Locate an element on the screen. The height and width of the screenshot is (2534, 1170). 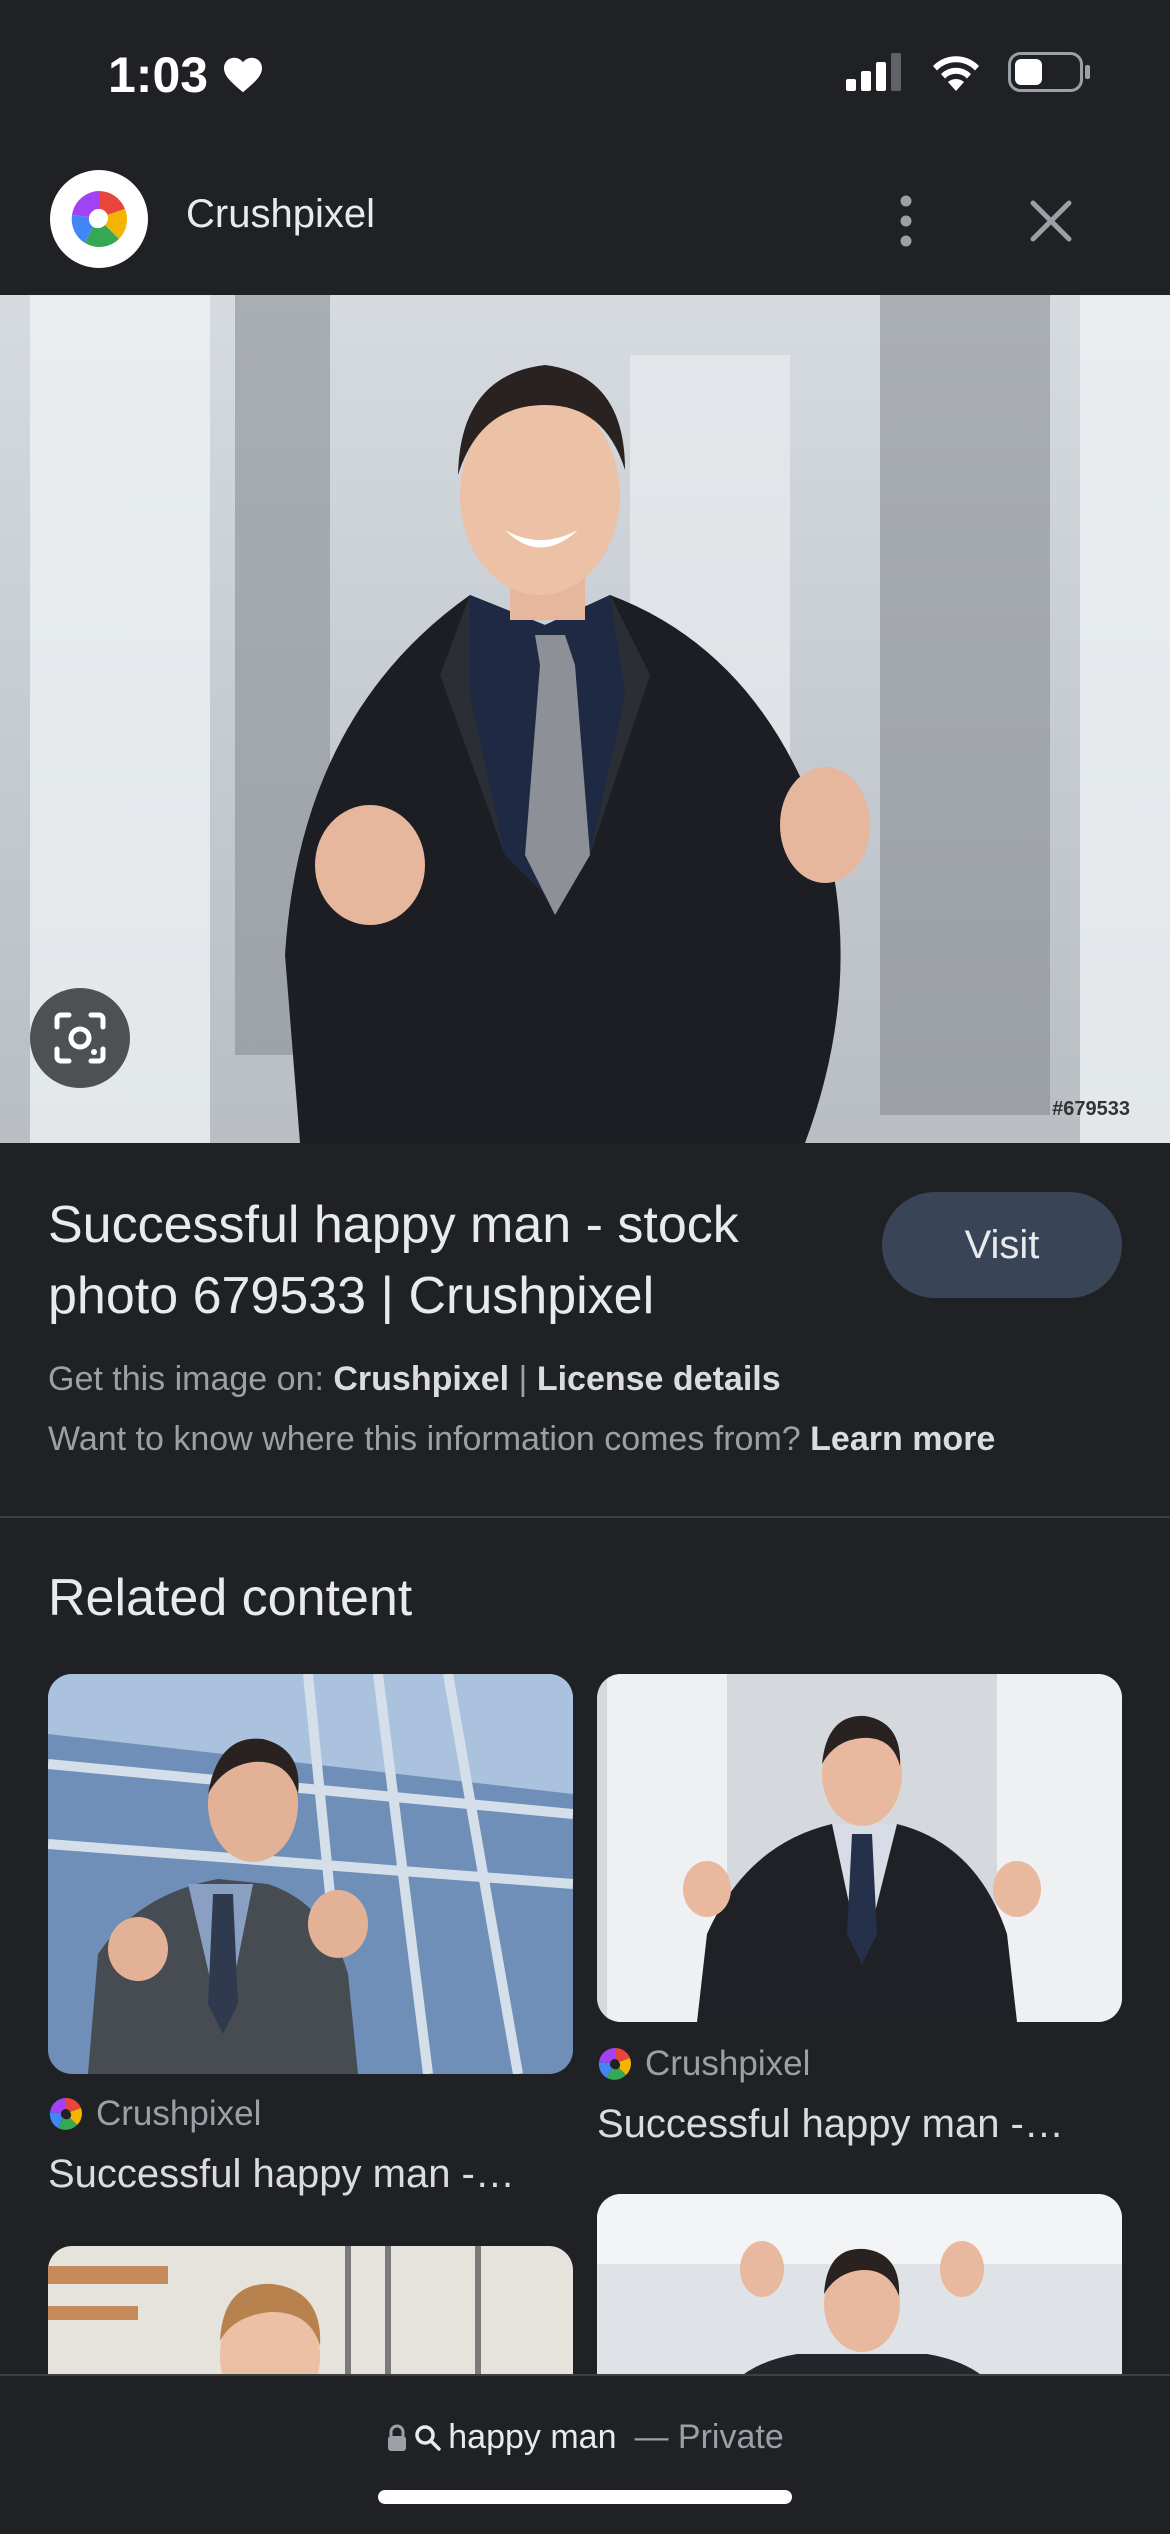
learn-more-link: Learn more is located at coordinates (902, 1439).